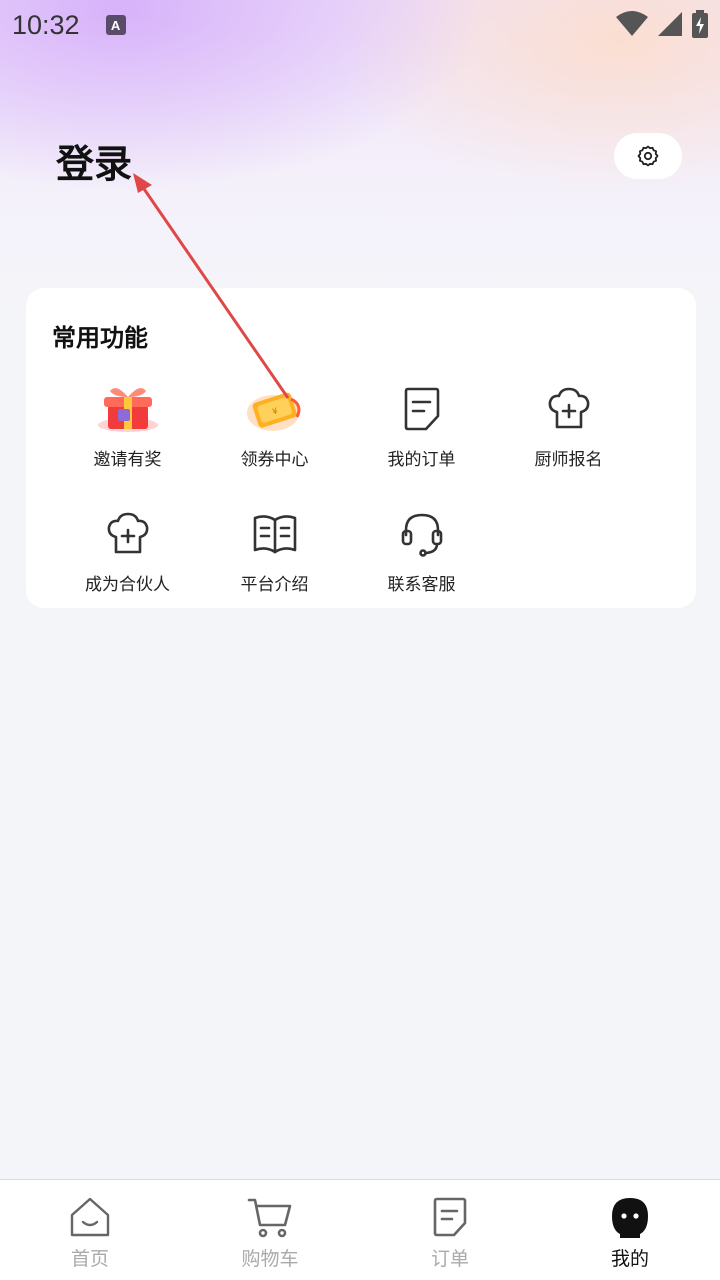 Image resolution: width=720 pixels, height=1280 pixels. Describe the element at coordinates (100, 338) in the screenshot. I see `card-title: 常用功能` at that location.